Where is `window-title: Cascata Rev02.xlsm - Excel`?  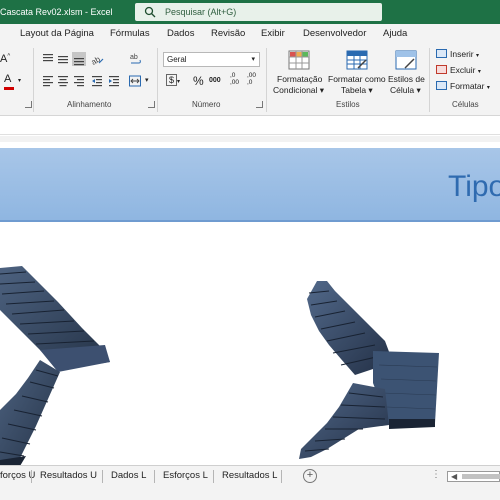 window-title: Cascata Rev02.xlsm - Excel is located at coordinates (56, 12).